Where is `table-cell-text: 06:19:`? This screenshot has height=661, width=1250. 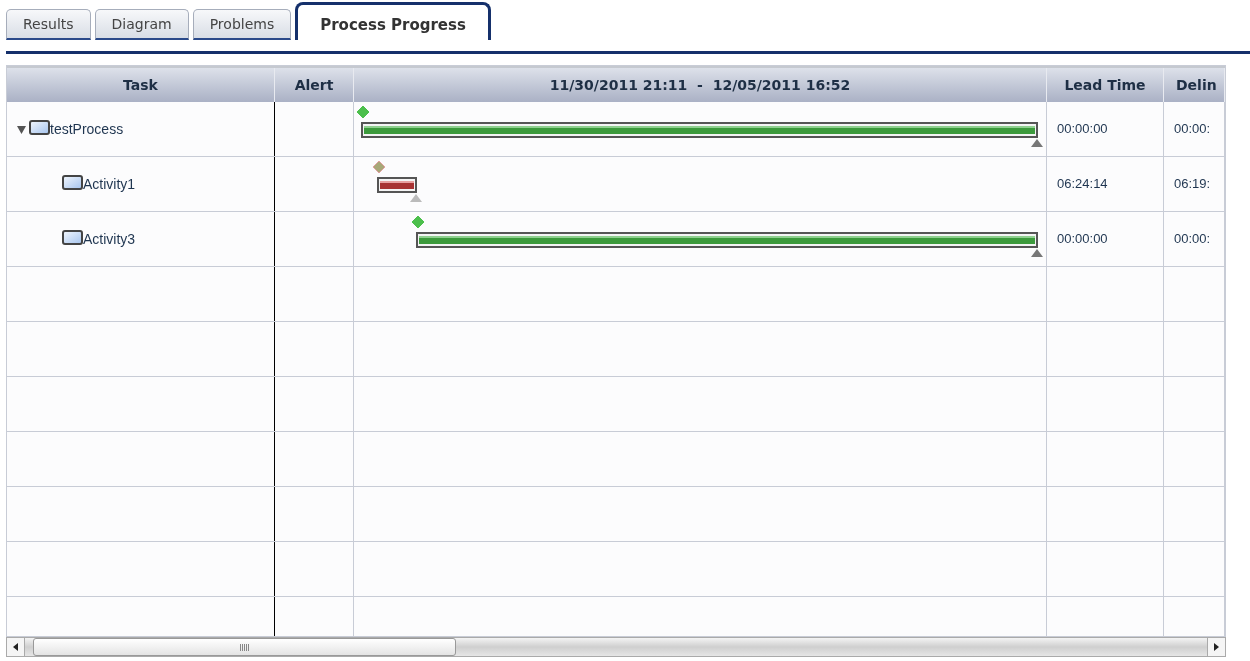 table-cell-text: 06:19: is located at coordinates (1192, 184).